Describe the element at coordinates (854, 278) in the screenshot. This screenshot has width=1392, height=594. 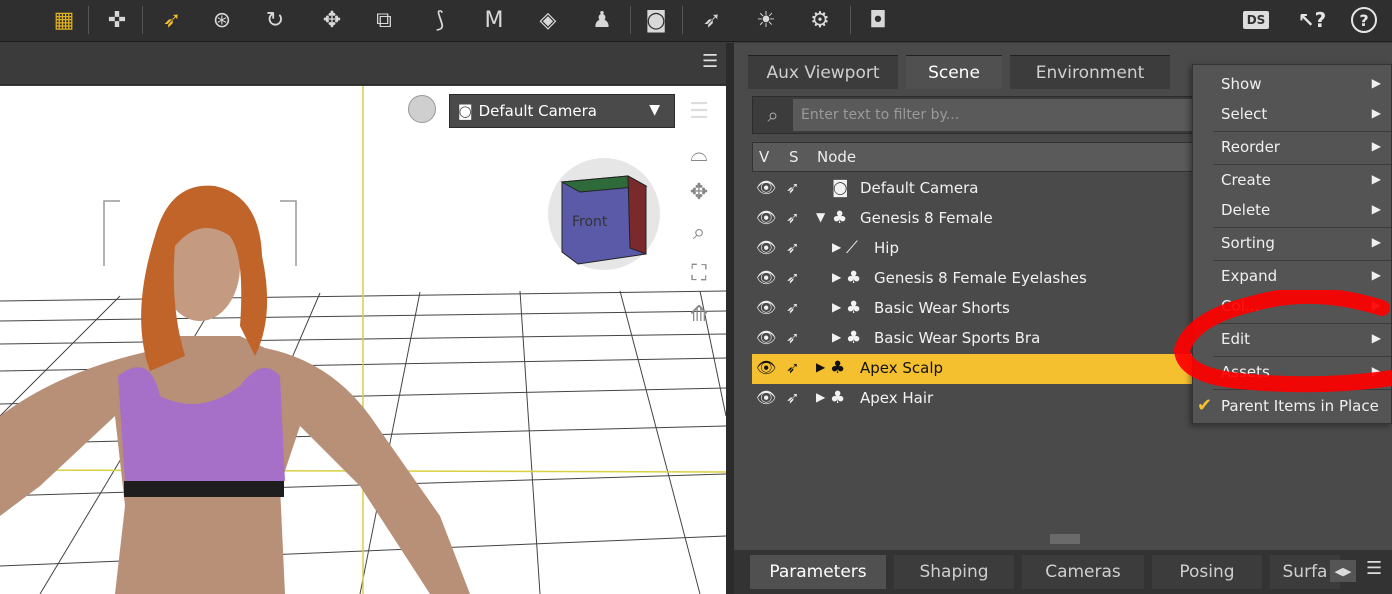
I see `figure-icon: ♣` at that location.